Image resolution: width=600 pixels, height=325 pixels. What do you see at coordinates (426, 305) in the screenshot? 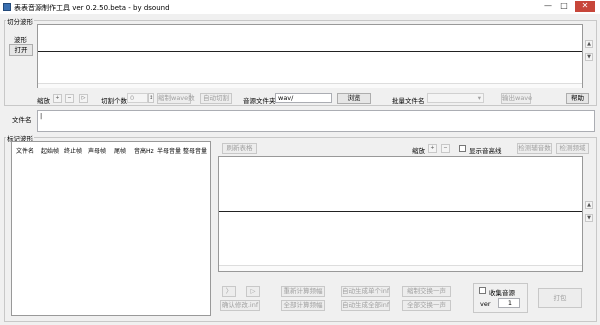
I see `swap-all-button: 全部交换一声` at bounding box center [426, 305].